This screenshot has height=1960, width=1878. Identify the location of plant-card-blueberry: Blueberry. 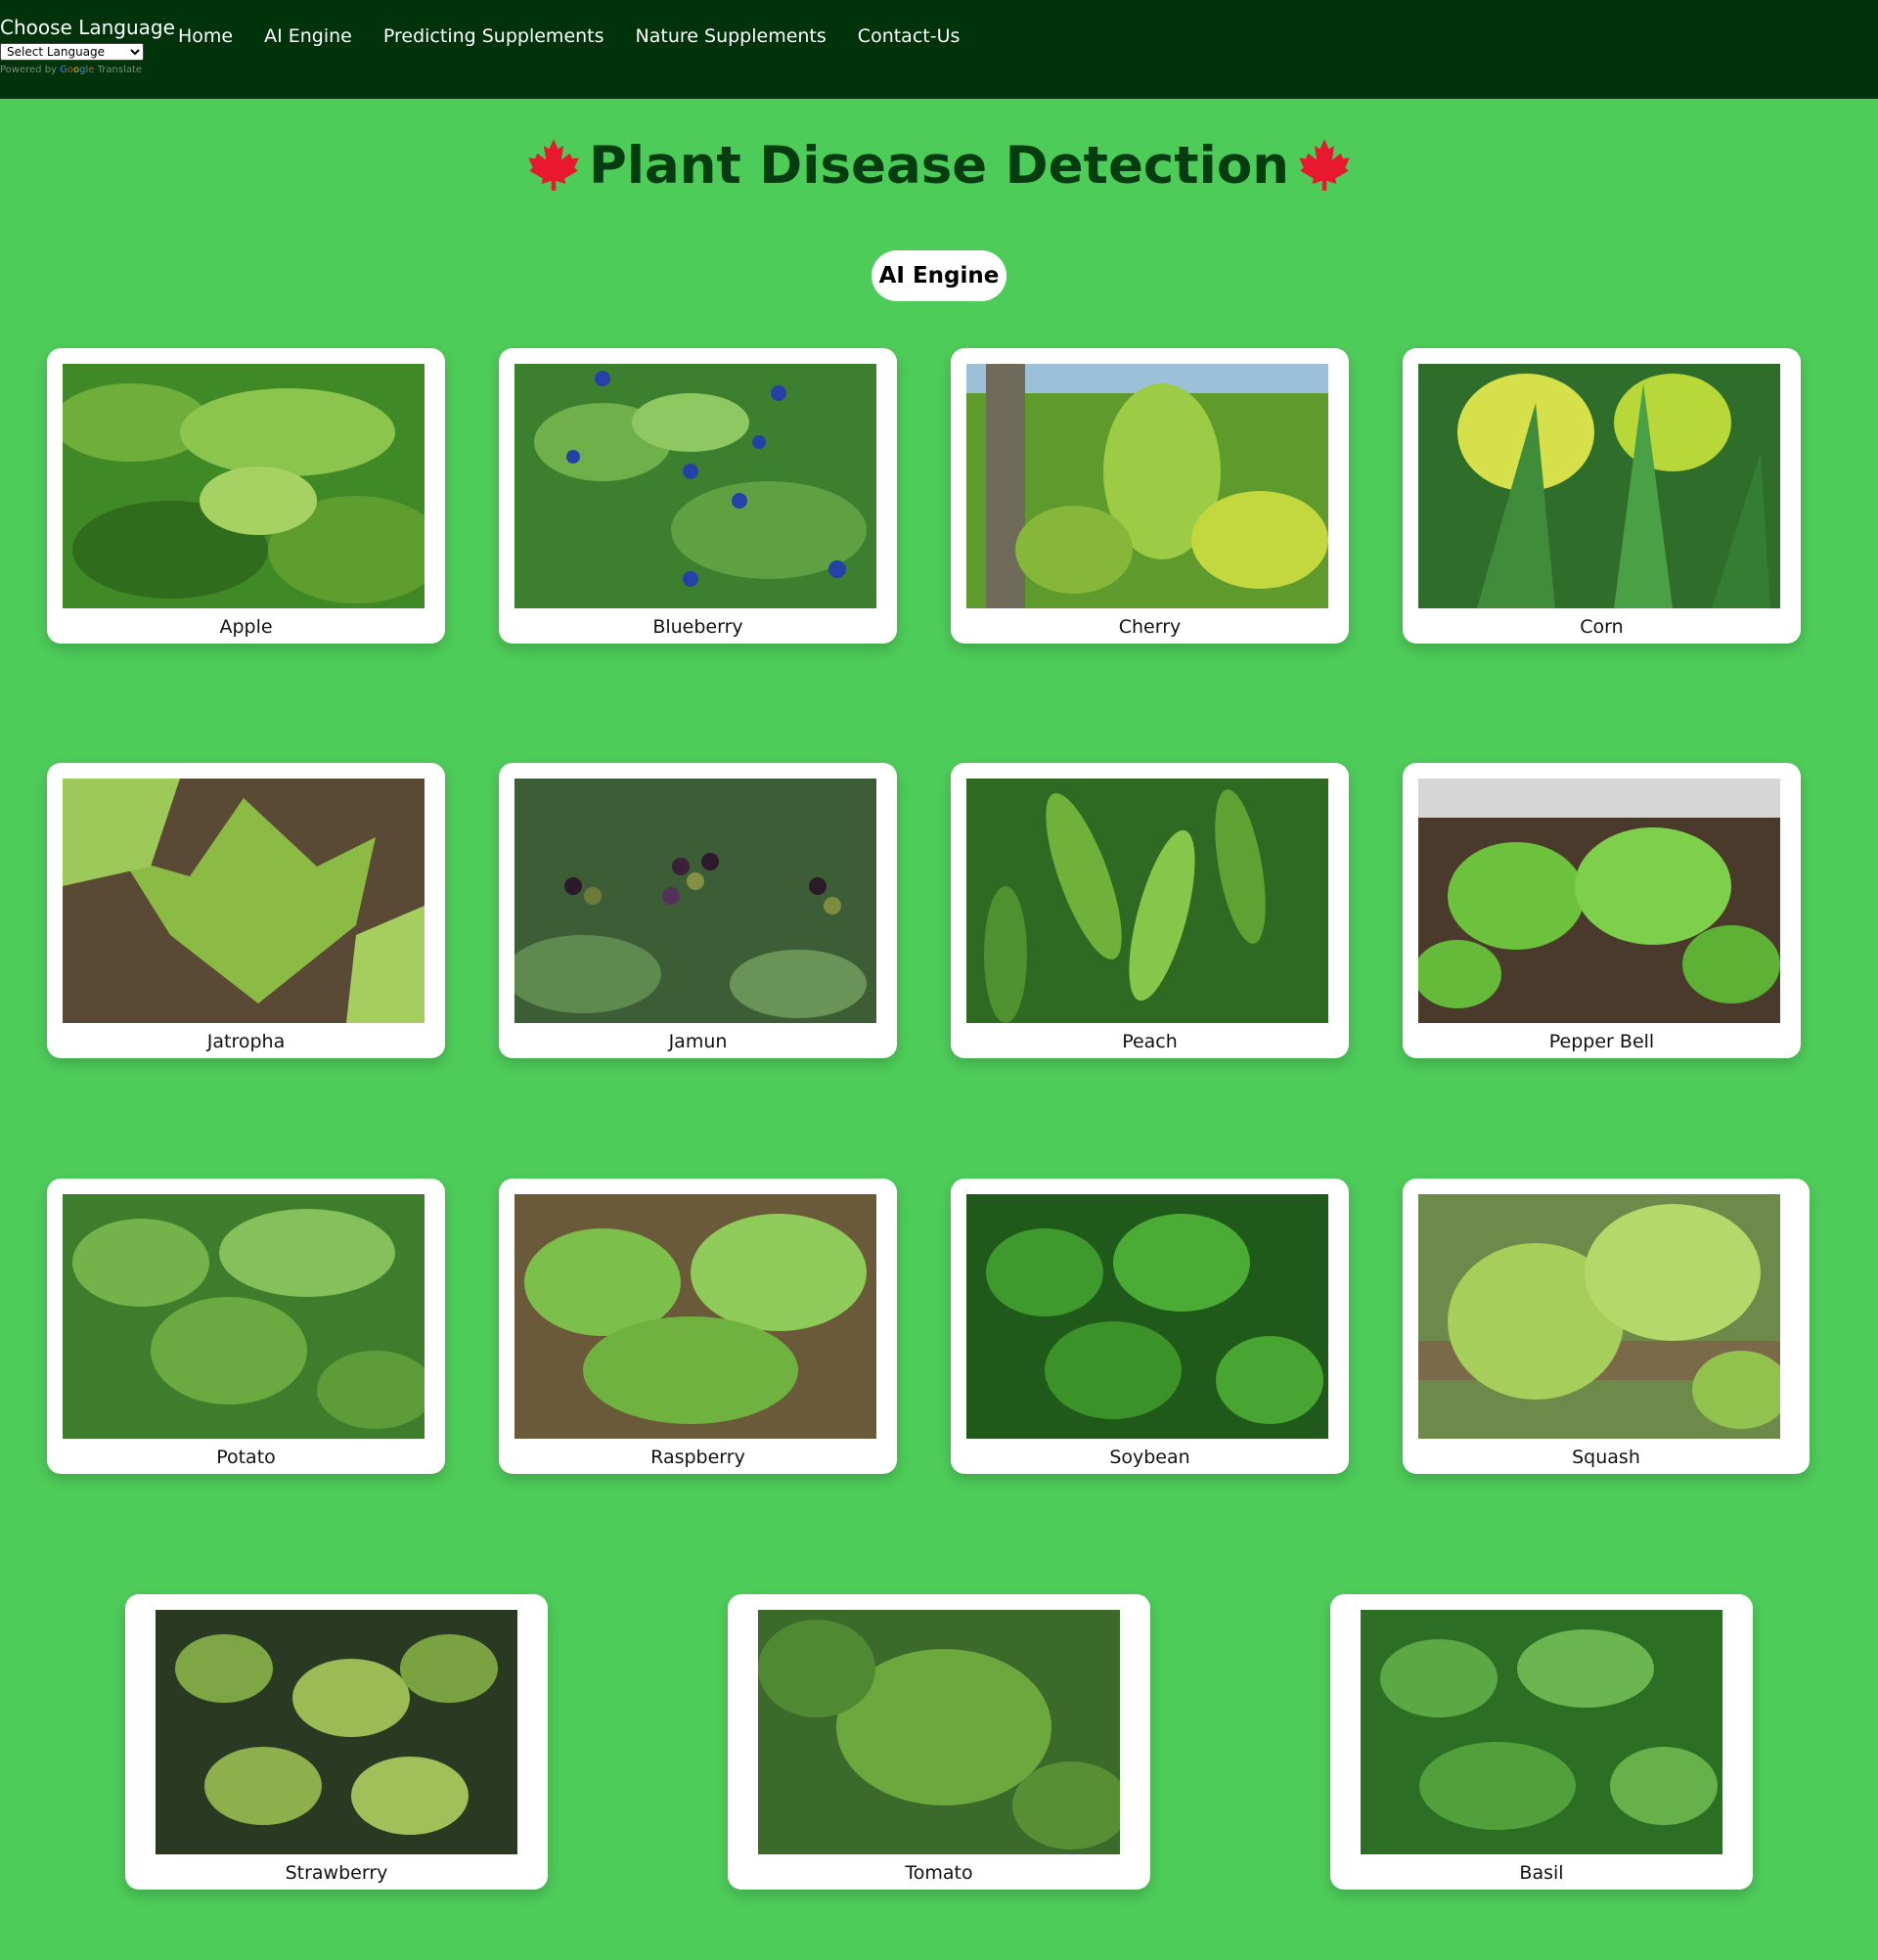
(698, 496).